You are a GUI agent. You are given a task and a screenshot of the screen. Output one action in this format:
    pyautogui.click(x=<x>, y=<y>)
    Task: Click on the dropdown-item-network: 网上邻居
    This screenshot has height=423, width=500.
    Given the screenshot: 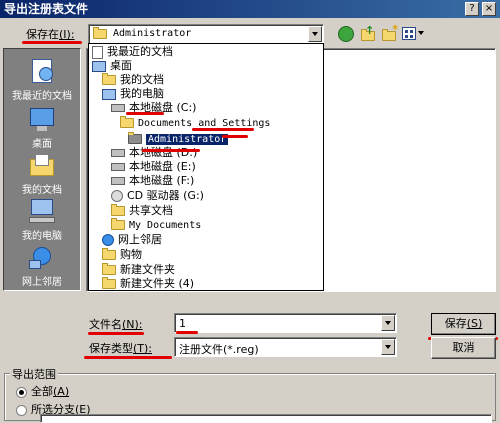 What is the action you would take?
    pyautogui.click(x=132, y=240)
    